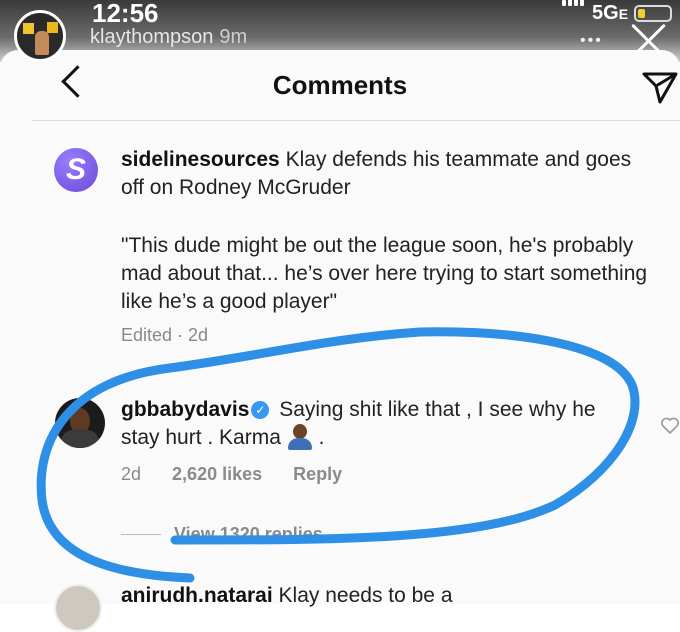 The width and height of the screenshot is (680, 632). I want to click on close-icon, so click(649, 41).